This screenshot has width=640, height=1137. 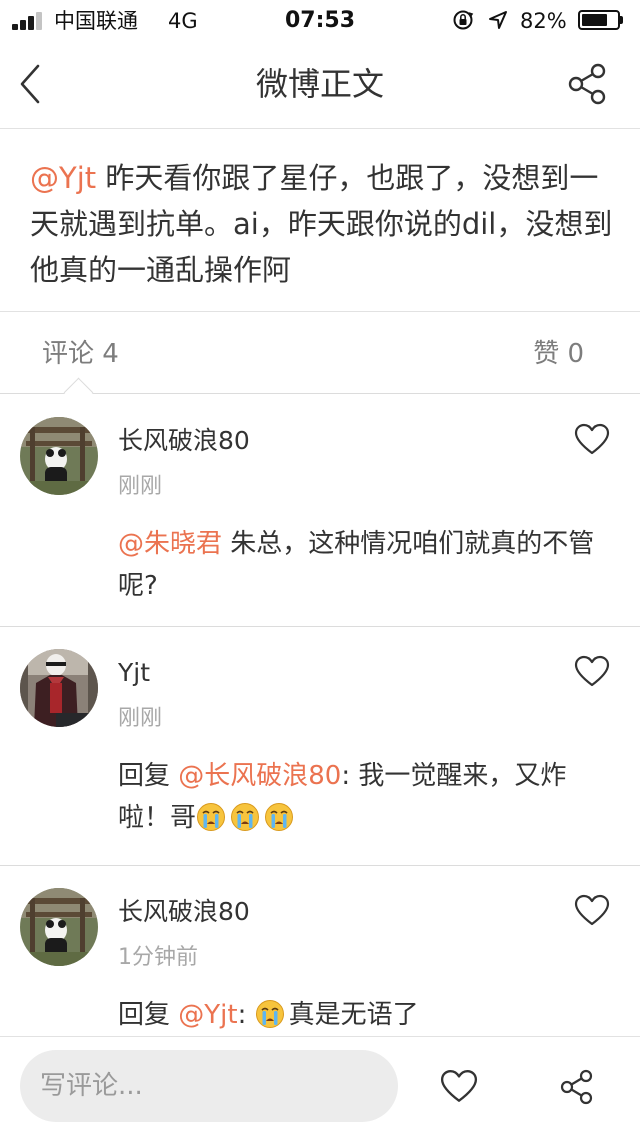 I want to click on comment-time: 1分钟前, so click(x=158, y=957).